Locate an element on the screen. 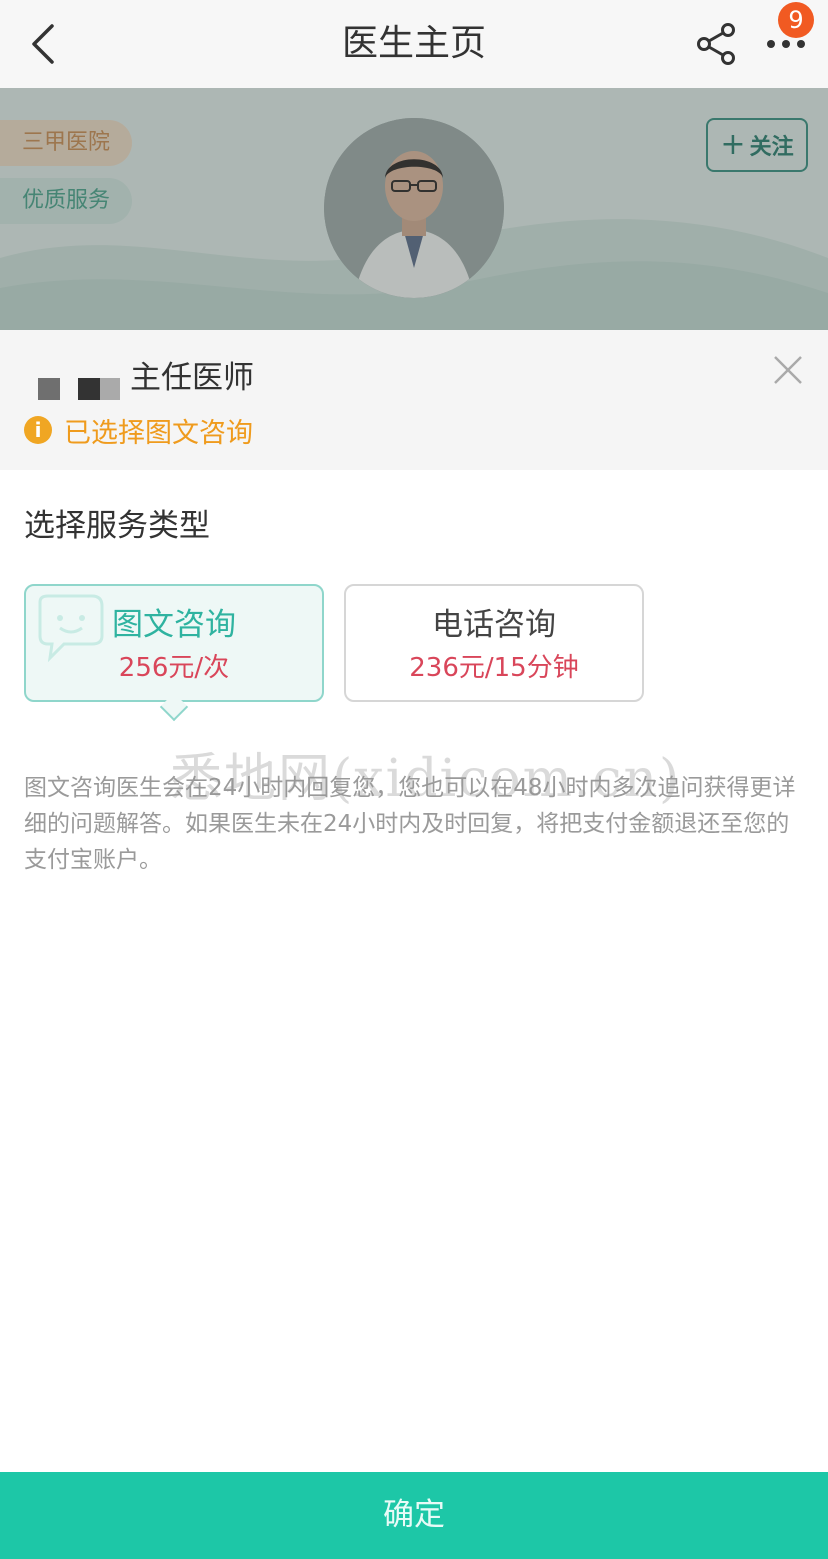 This screenshot has width=828, height=1559. service-option-price: 236元/15分钟 is located at coordinates (494, 668).